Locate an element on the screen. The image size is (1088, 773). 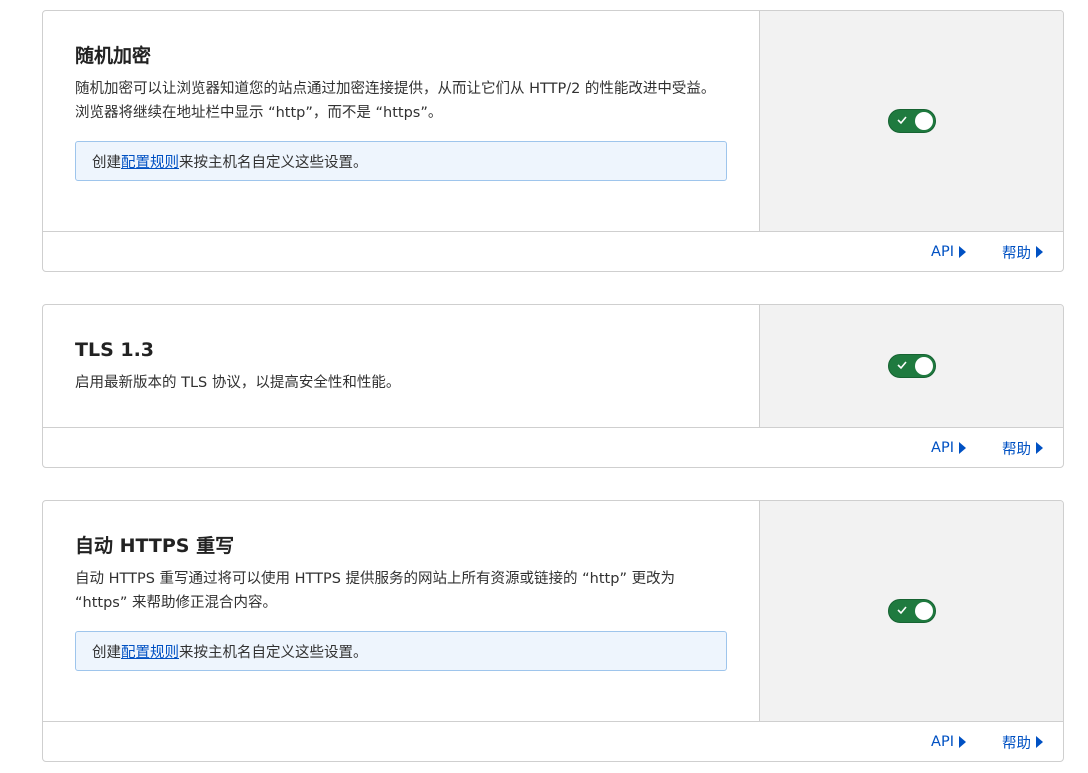
card-title: 随机加密 is located at coordinates (113, 56).